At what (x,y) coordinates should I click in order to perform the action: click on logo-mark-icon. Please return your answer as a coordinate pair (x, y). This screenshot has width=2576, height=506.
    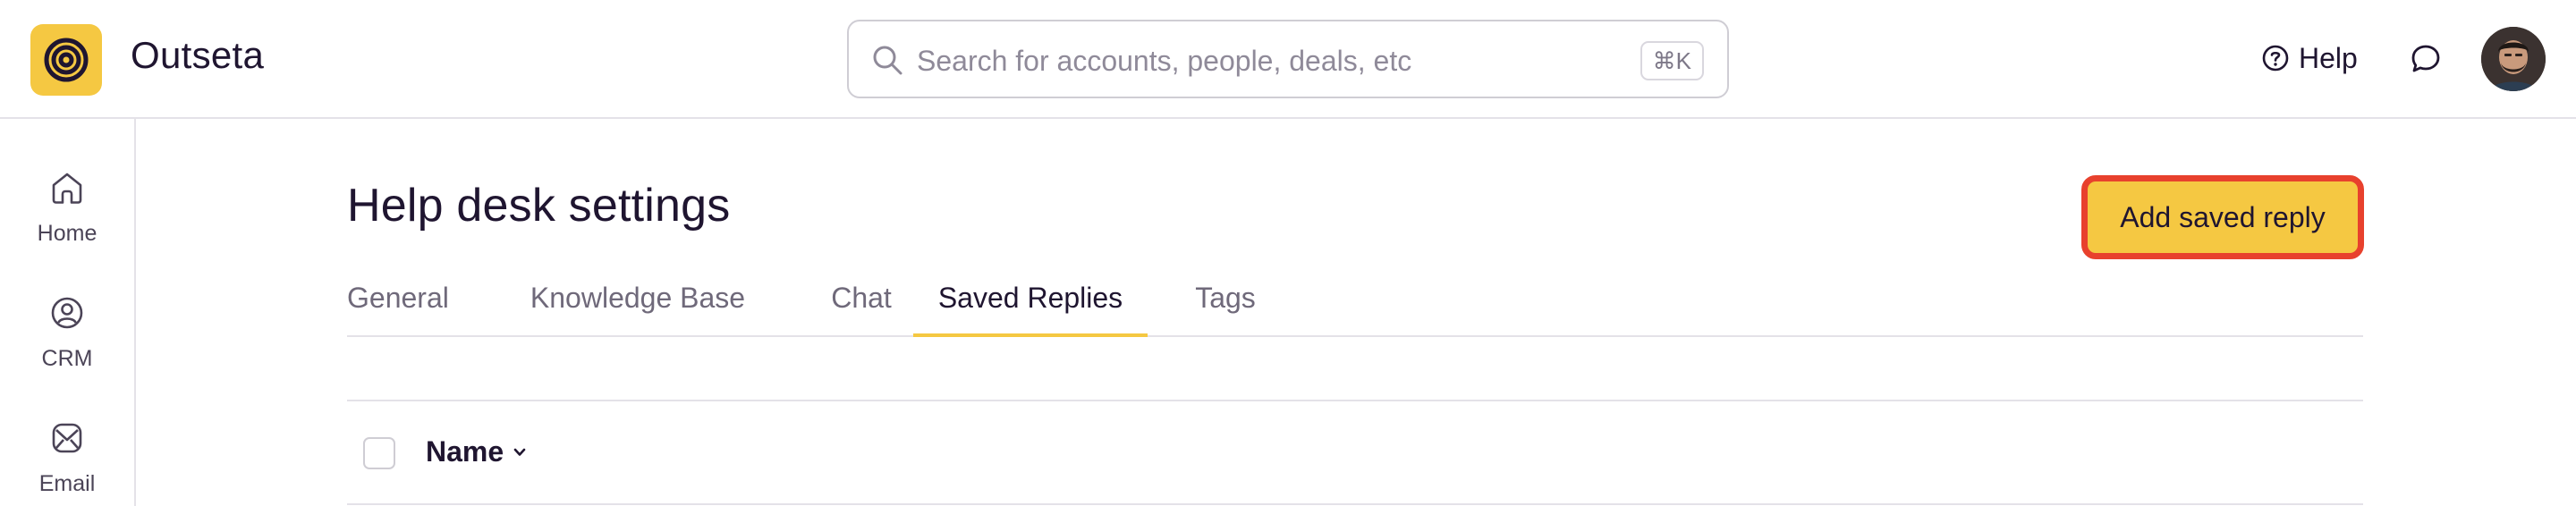
    Looking at the image, I should click on (66, 60).